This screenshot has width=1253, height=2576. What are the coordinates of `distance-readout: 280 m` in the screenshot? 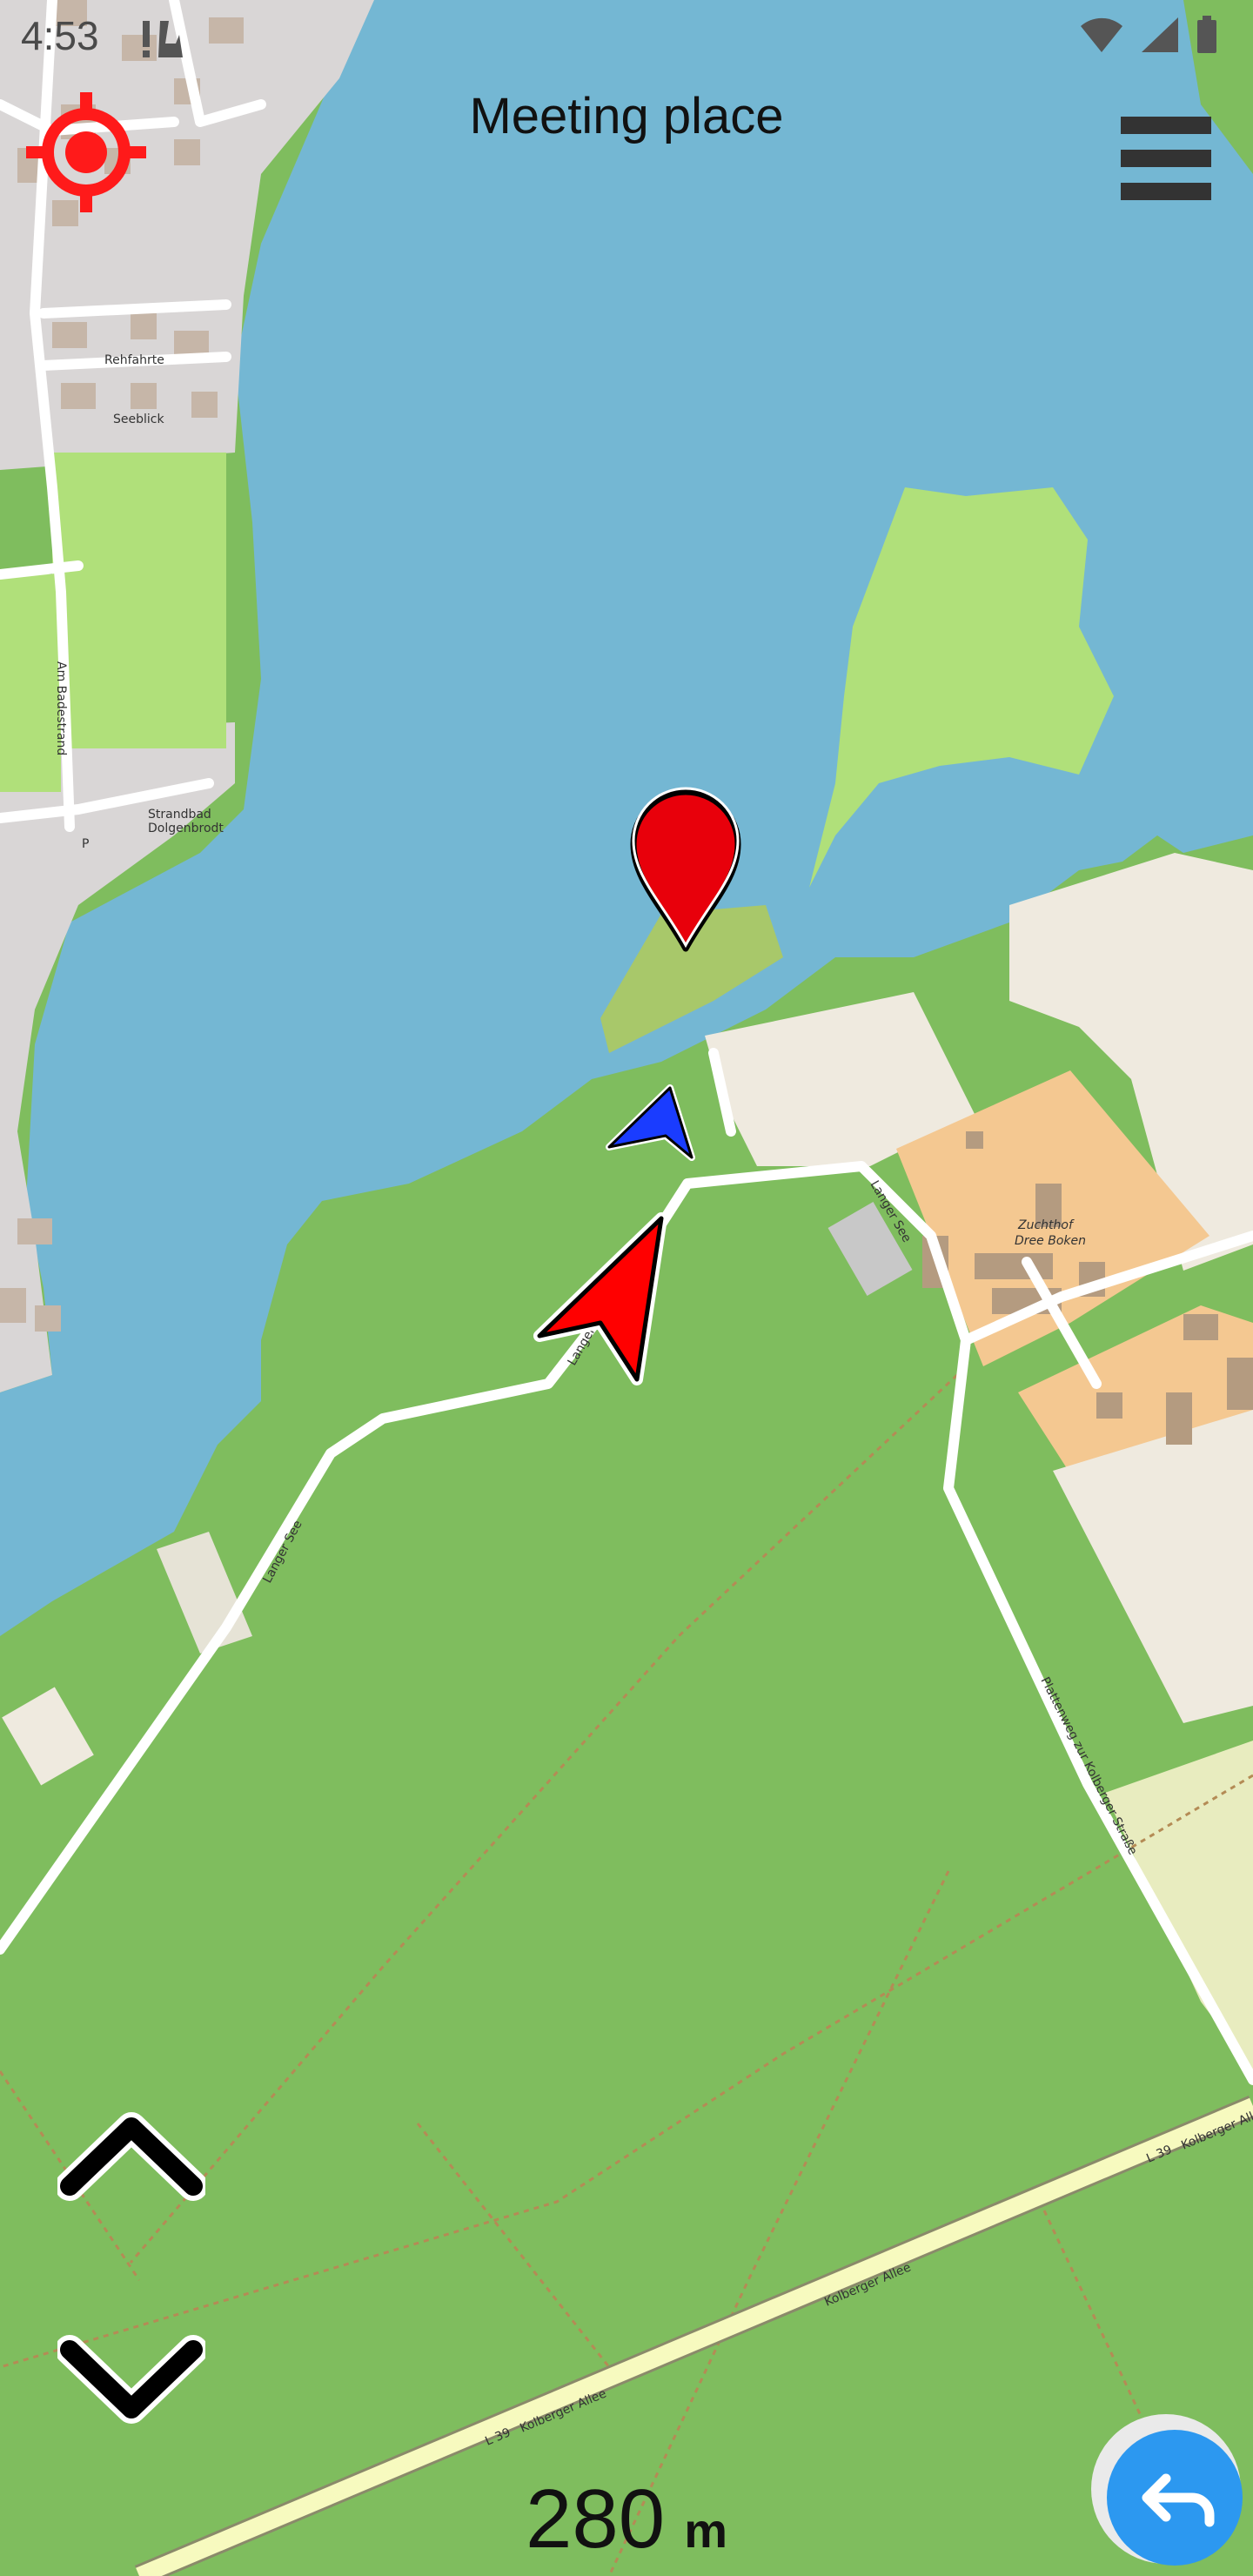 It's located at (626, 2519).